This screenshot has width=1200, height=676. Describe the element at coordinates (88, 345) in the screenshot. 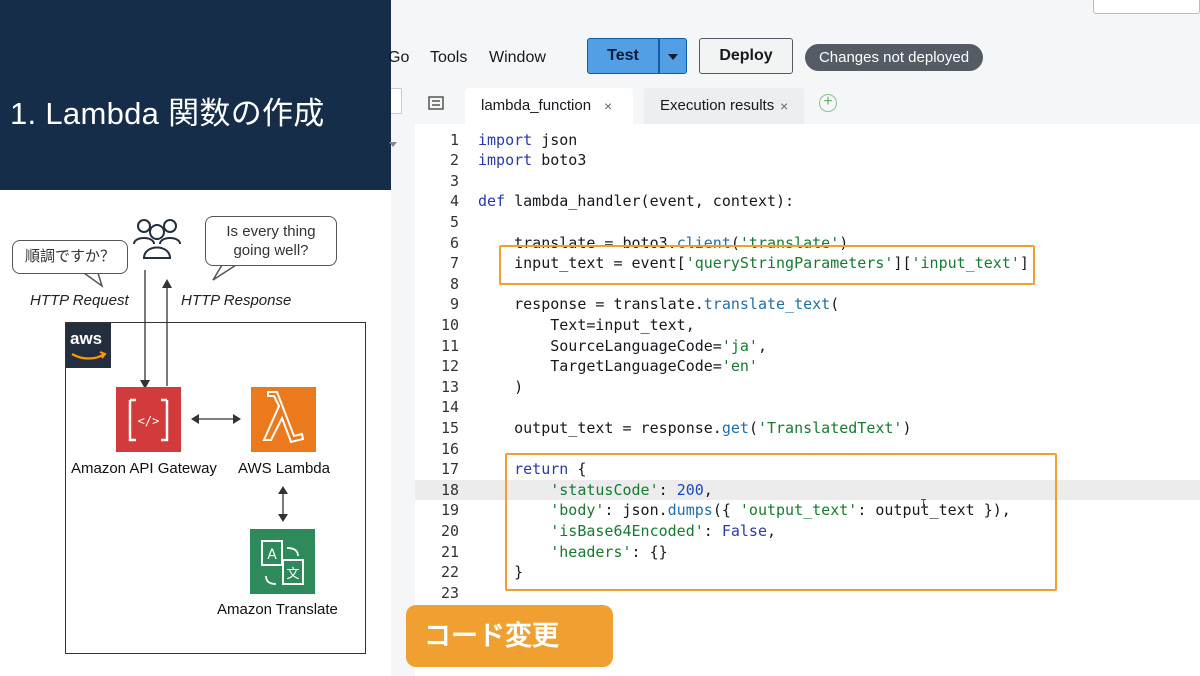

I see `aws-logo: aws` at that location.